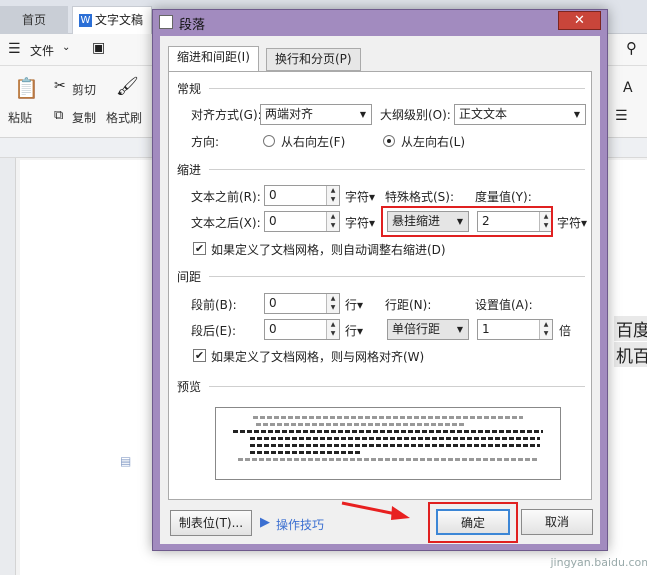  Describe the element at coordinates (189, 387) in the screenshot. I see `section-preview: 预览` at that location.